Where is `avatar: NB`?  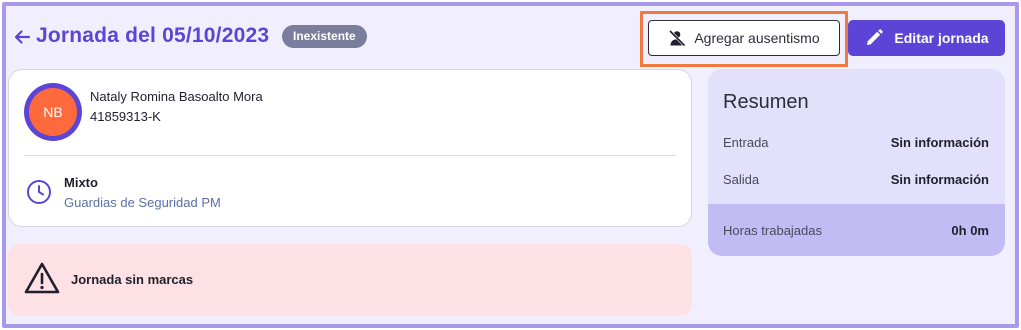
avatar: NB is located at coordinates (53, 112).